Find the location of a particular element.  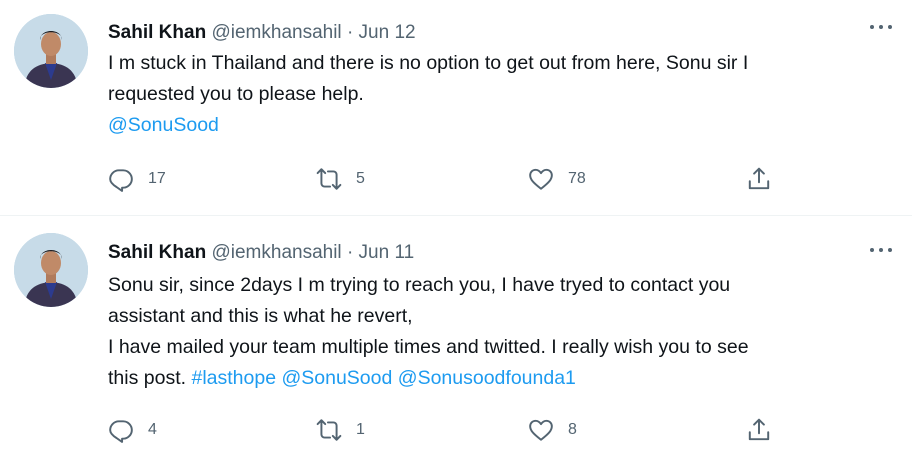

retweet-count: 1 is located at coordinates (360, 429).